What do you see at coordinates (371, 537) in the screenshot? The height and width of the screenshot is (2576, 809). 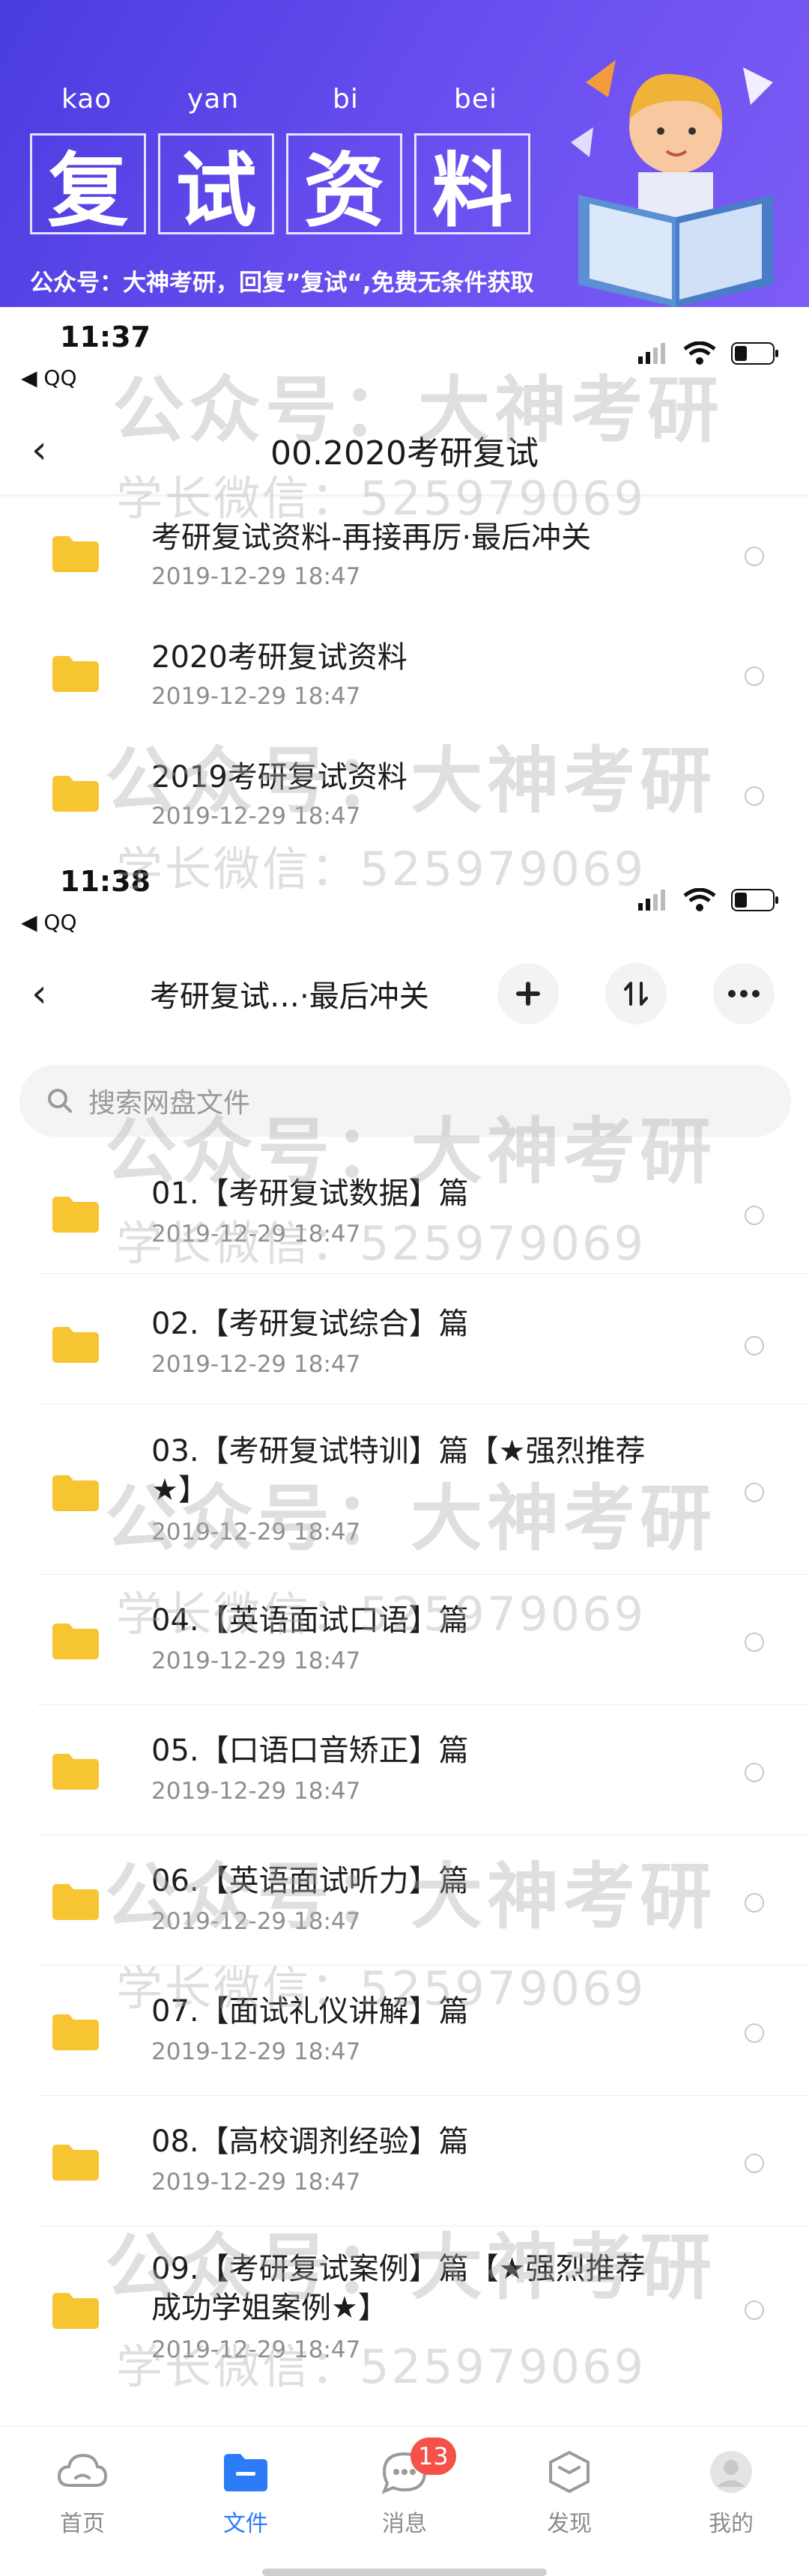 I see `file-name: 考研复试资料-再接再厉·最后冲关` at bounding box center [371, 537].